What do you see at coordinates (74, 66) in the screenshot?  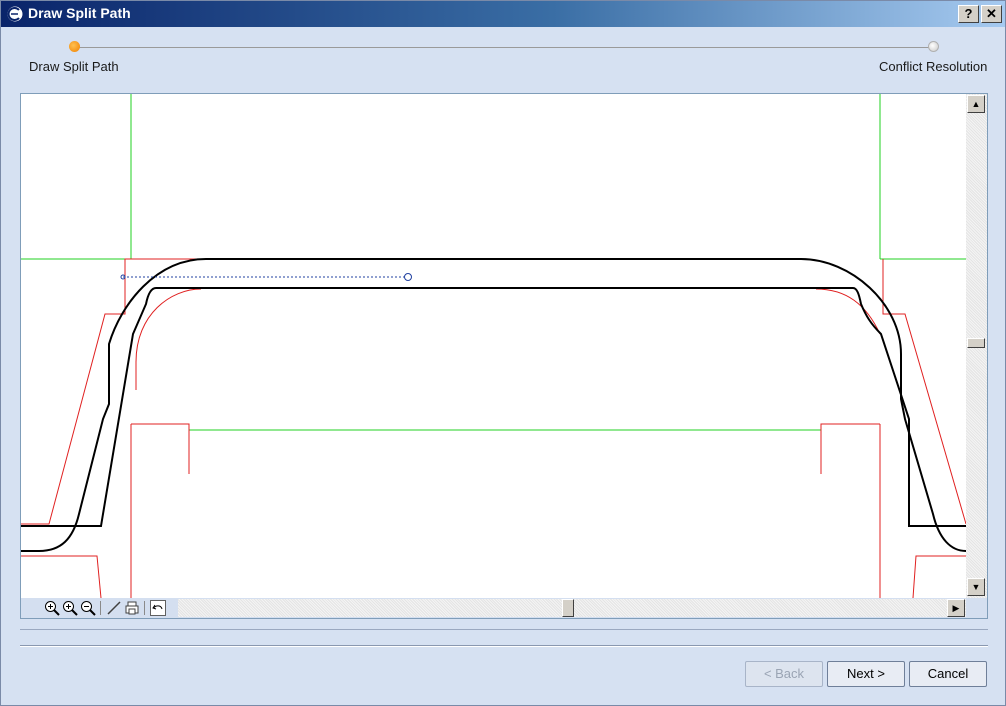 I see `step-label-draw-split-path: Draw Split Path` at bounding box center [74, 66].